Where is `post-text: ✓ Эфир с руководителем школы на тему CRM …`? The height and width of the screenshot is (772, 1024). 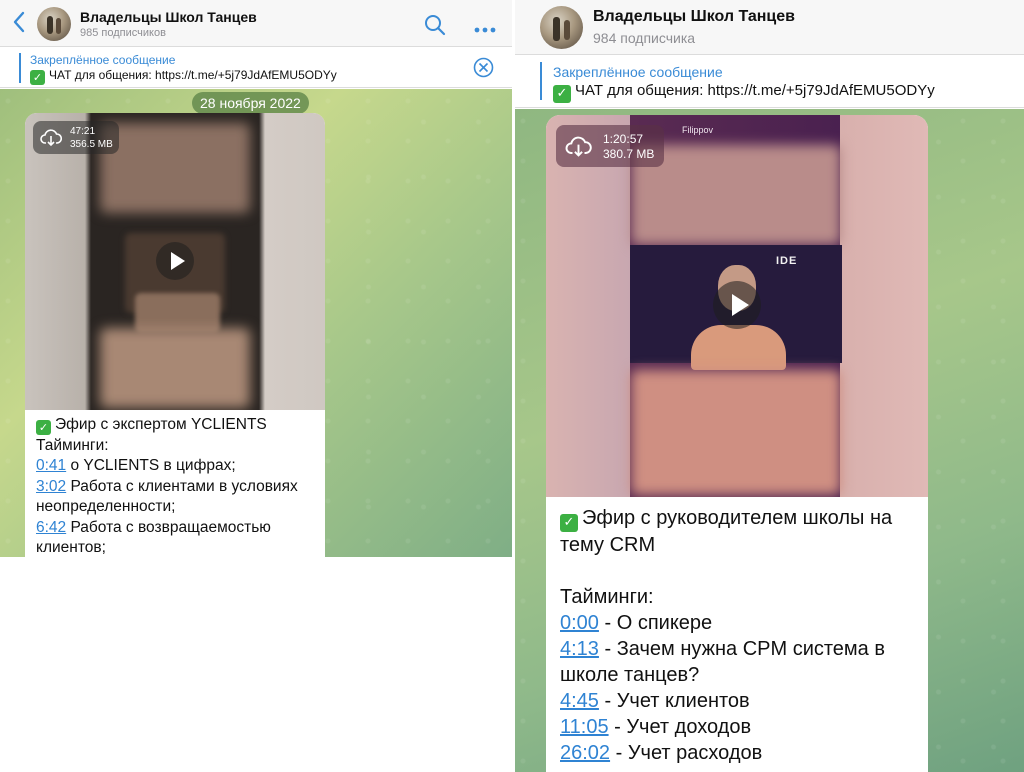 post-text: ✓ Эфир с руководителем школы на тему CRM … is located at coordinates (737, 635).